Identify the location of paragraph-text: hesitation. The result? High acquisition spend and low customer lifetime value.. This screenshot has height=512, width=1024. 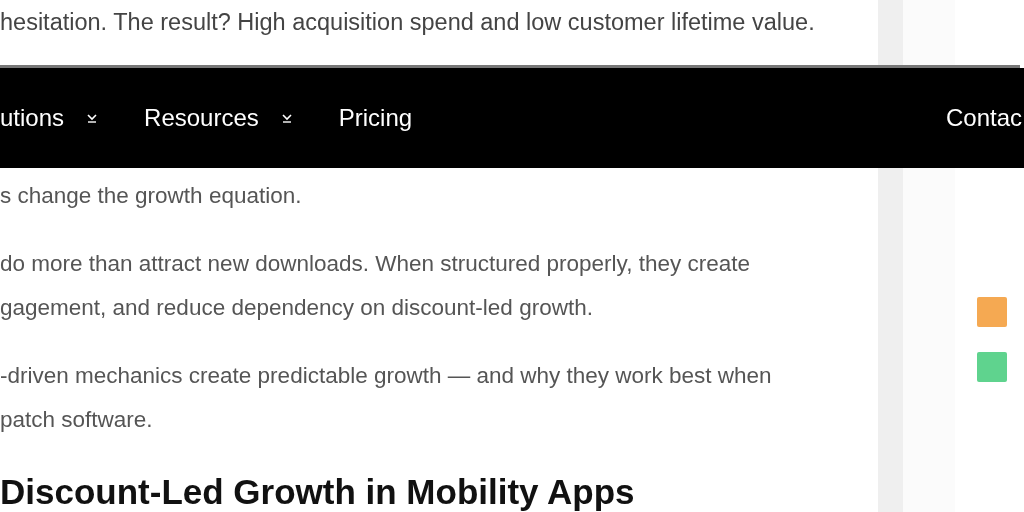
(408, 22).